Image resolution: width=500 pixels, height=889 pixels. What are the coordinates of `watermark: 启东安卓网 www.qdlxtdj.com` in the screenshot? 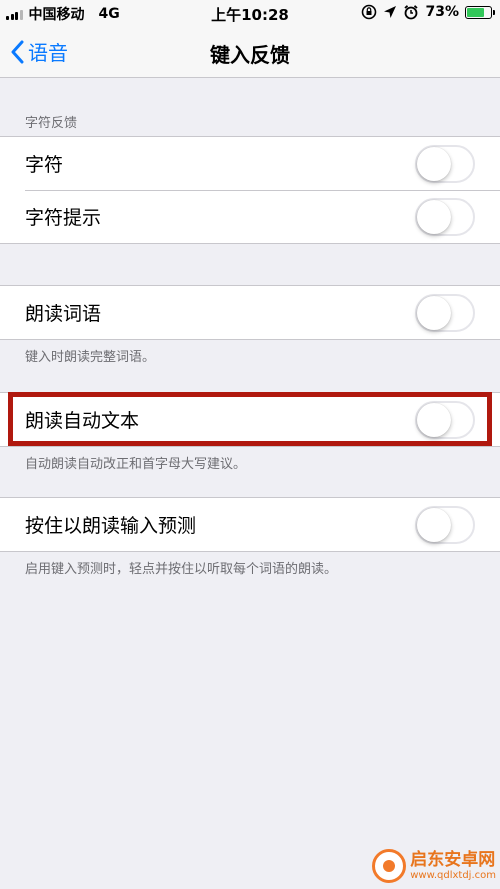 It's located at (434, 866).